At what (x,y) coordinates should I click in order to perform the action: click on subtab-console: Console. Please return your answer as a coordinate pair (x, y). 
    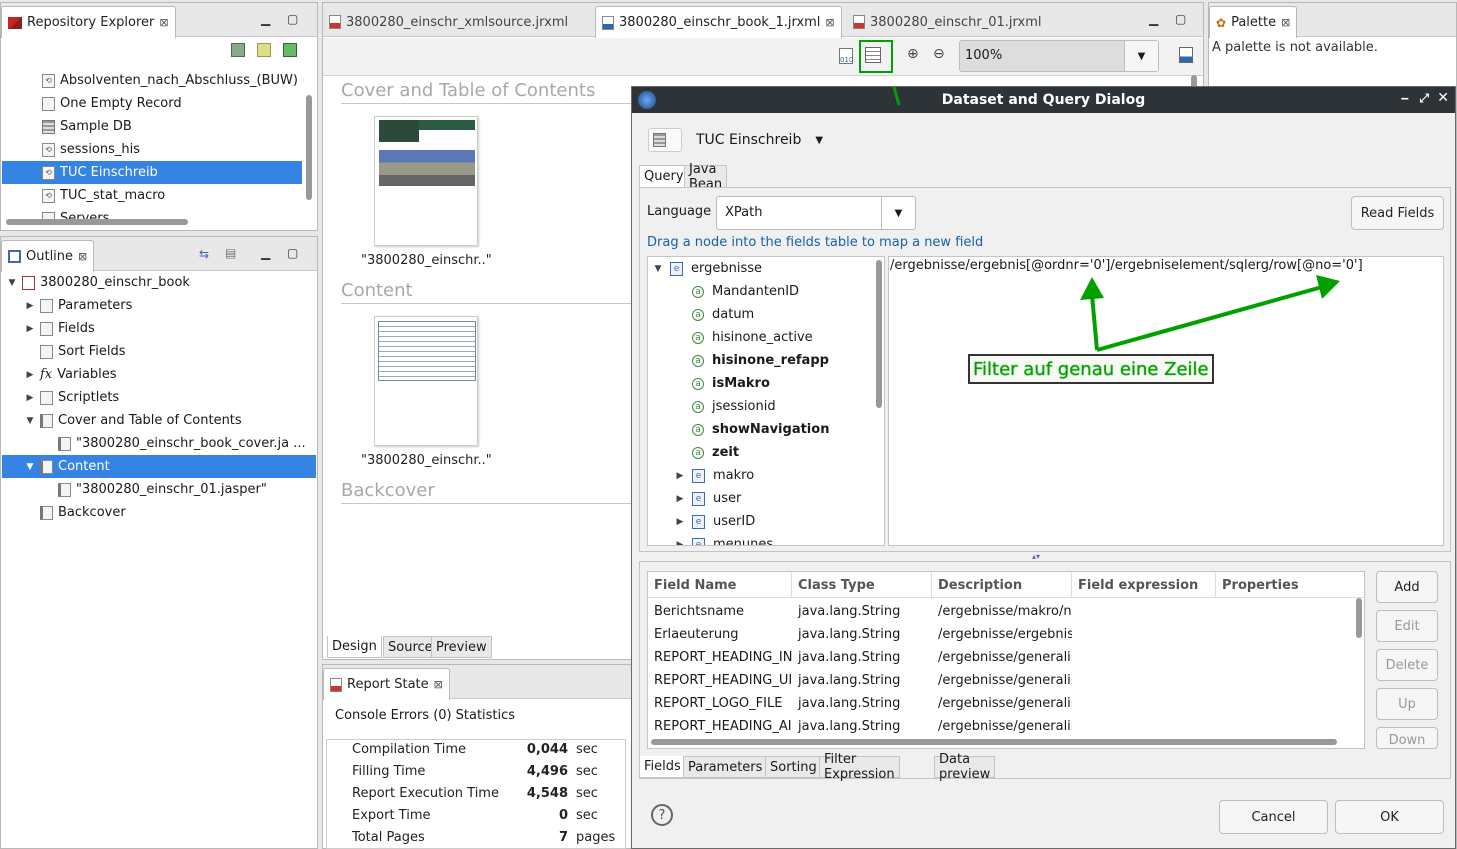
    Looking at the image, I should click on (361, 715).